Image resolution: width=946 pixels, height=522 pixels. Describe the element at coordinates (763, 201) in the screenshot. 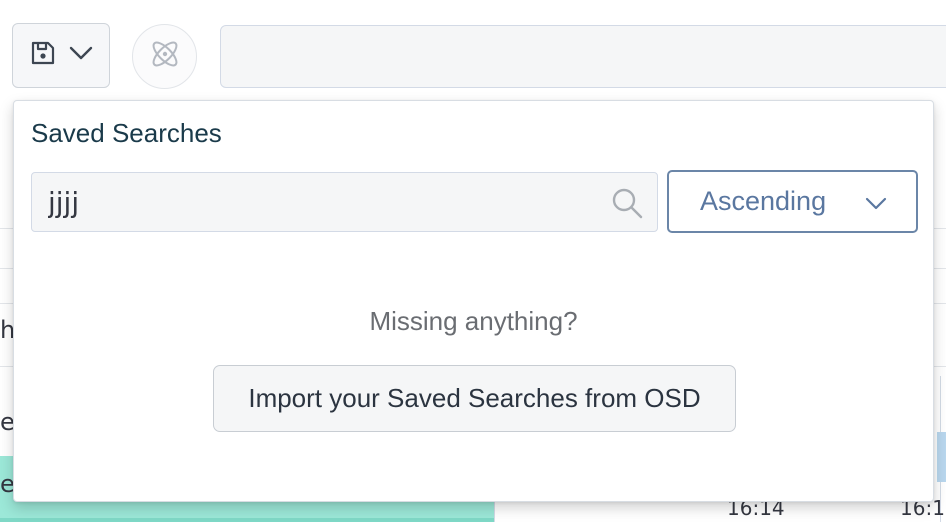

I see `sort-order-label: Ascending` at that location.